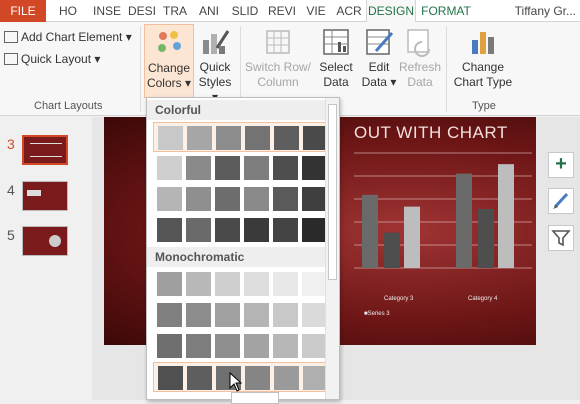 This screenshot has height=404, width=580. I want to click on switch-row-column-button: Switch Row/ Column, so click(278, 61).